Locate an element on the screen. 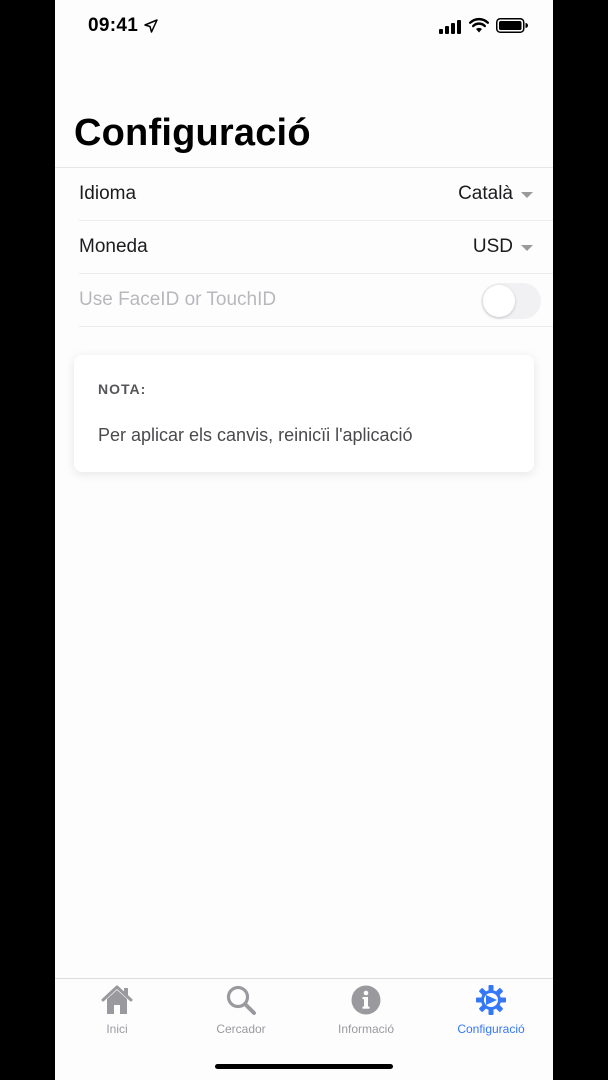 This screenshot has height=1080, width=608. tab-settings: Configuració is located at coordinates (491, 1014).